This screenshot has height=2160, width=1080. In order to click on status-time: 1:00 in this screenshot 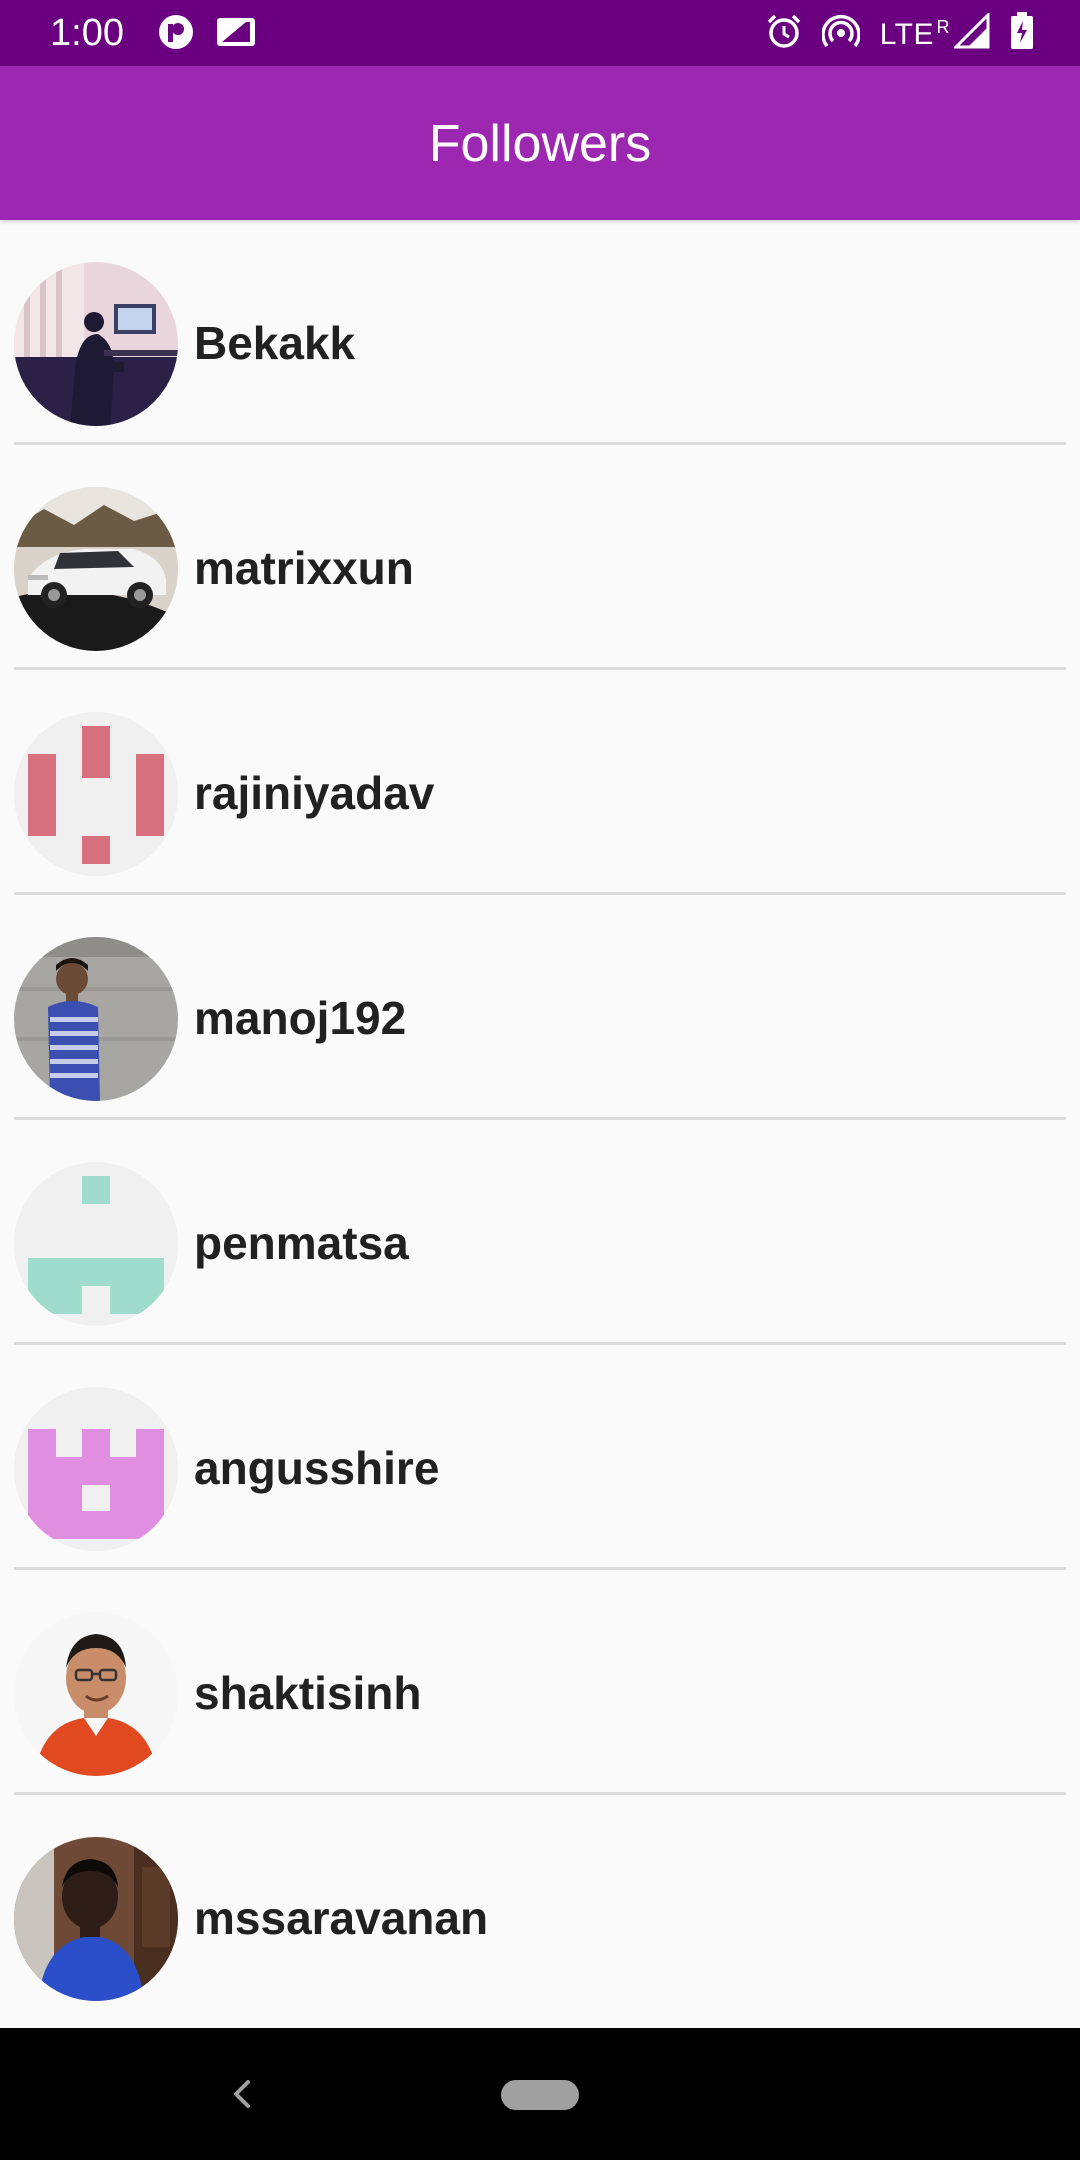, I will do `click(87, 33)`.